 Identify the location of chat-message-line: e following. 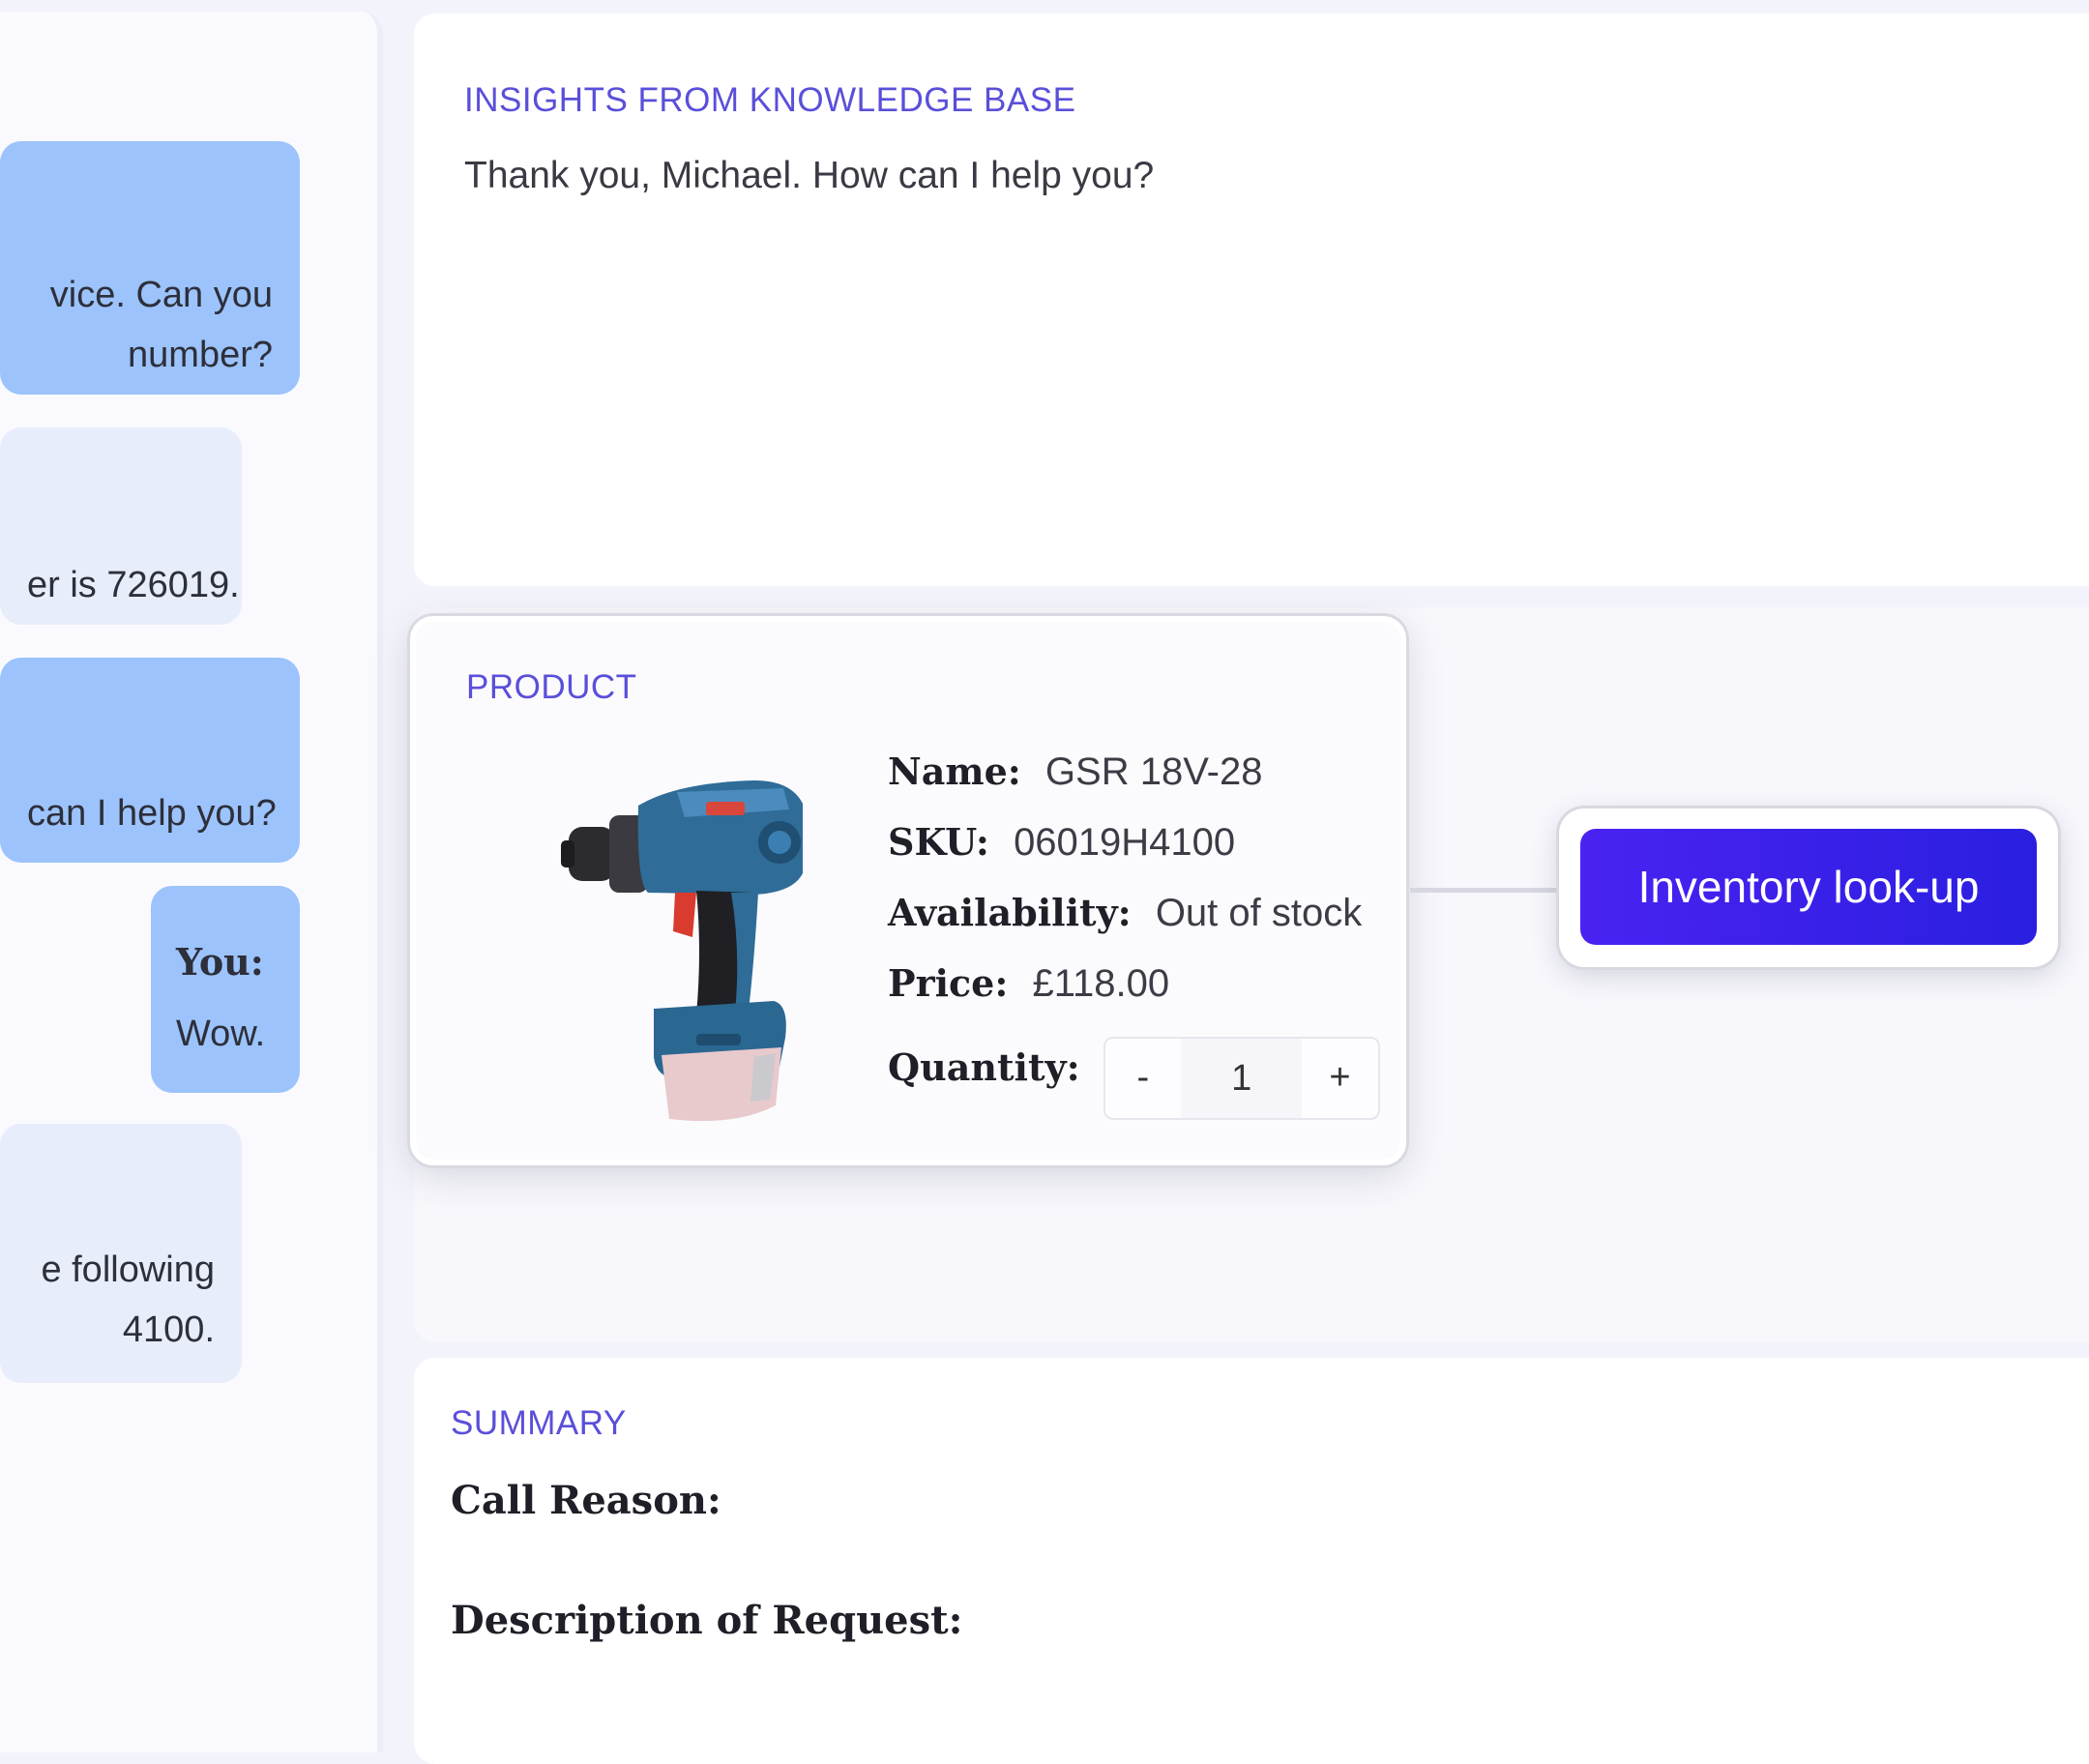
(128, 1270).